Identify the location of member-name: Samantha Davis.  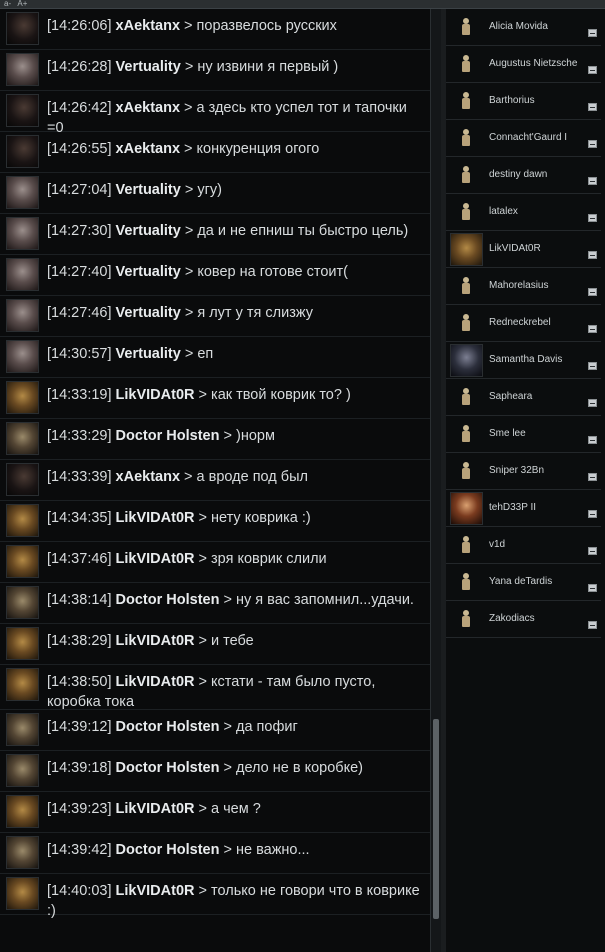
(526, 359).